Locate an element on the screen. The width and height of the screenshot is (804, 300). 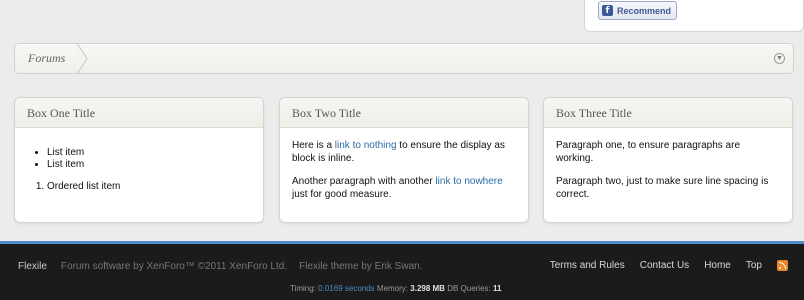
recommend-label: Recommend is located at coordinates (644, 10).